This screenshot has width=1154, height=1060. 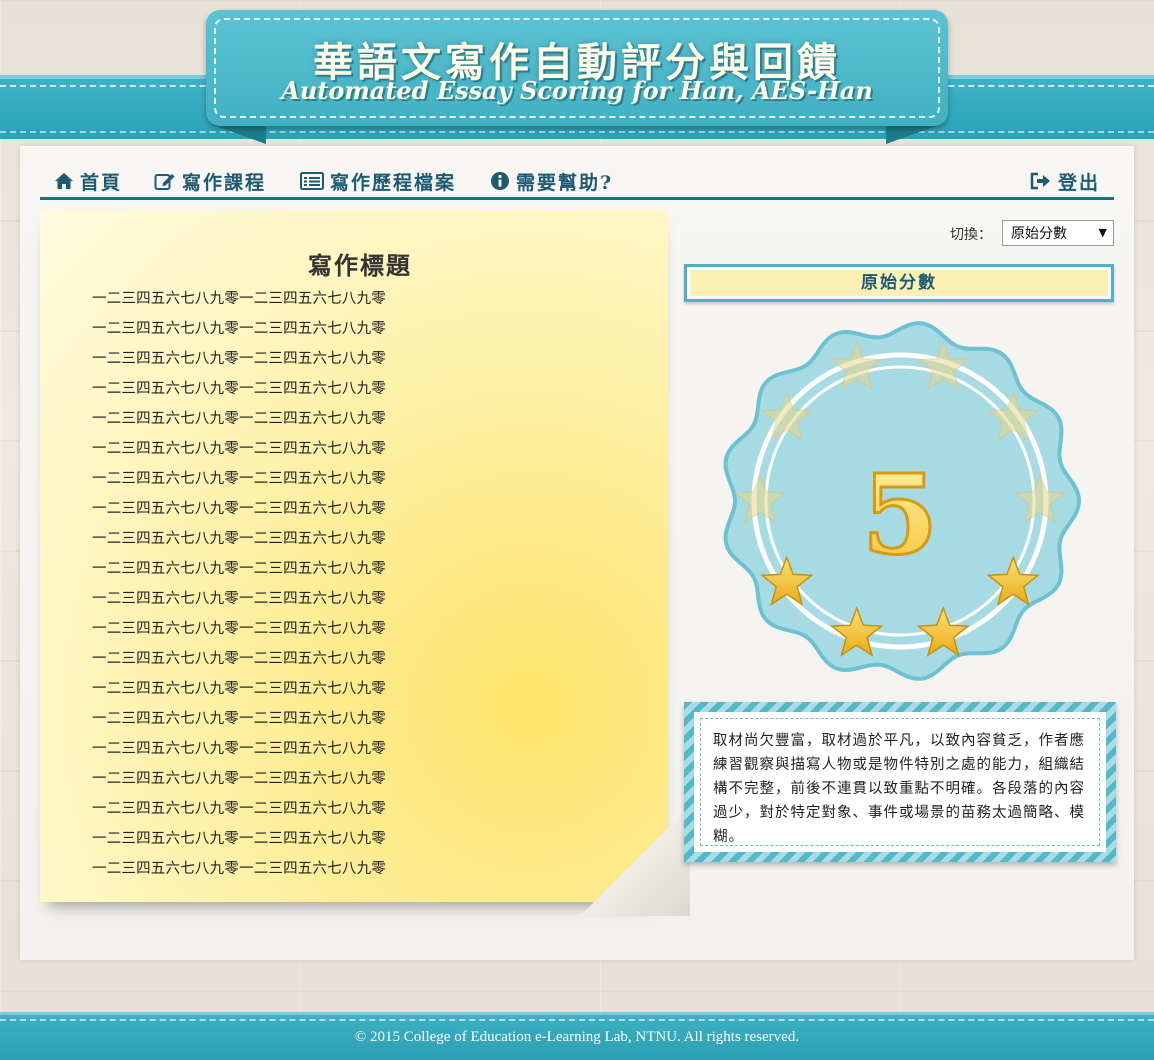 I want to click on ribbon-fold-right, so click(x=914, y=134).